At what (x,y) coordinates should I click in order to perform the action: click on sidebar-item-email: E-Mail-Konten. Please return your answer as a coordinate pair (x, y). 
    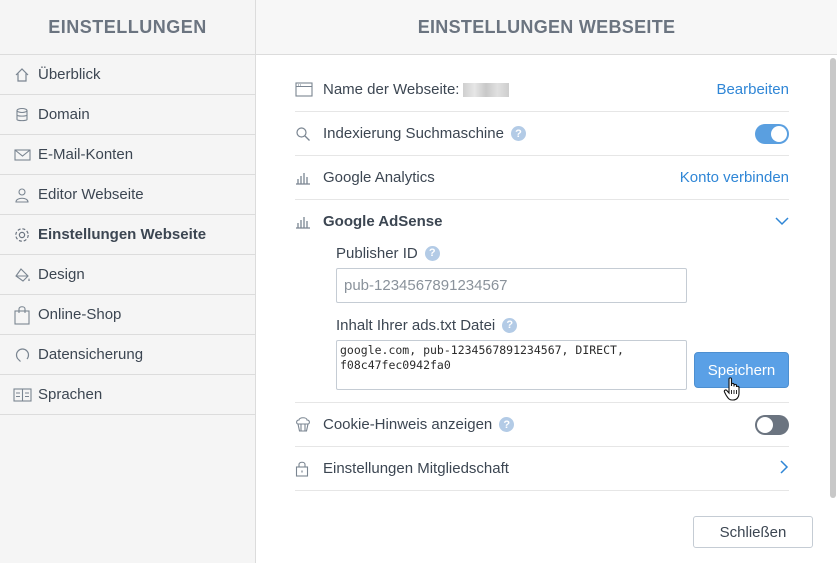
    Looking at the image, I should click on (127, 155).